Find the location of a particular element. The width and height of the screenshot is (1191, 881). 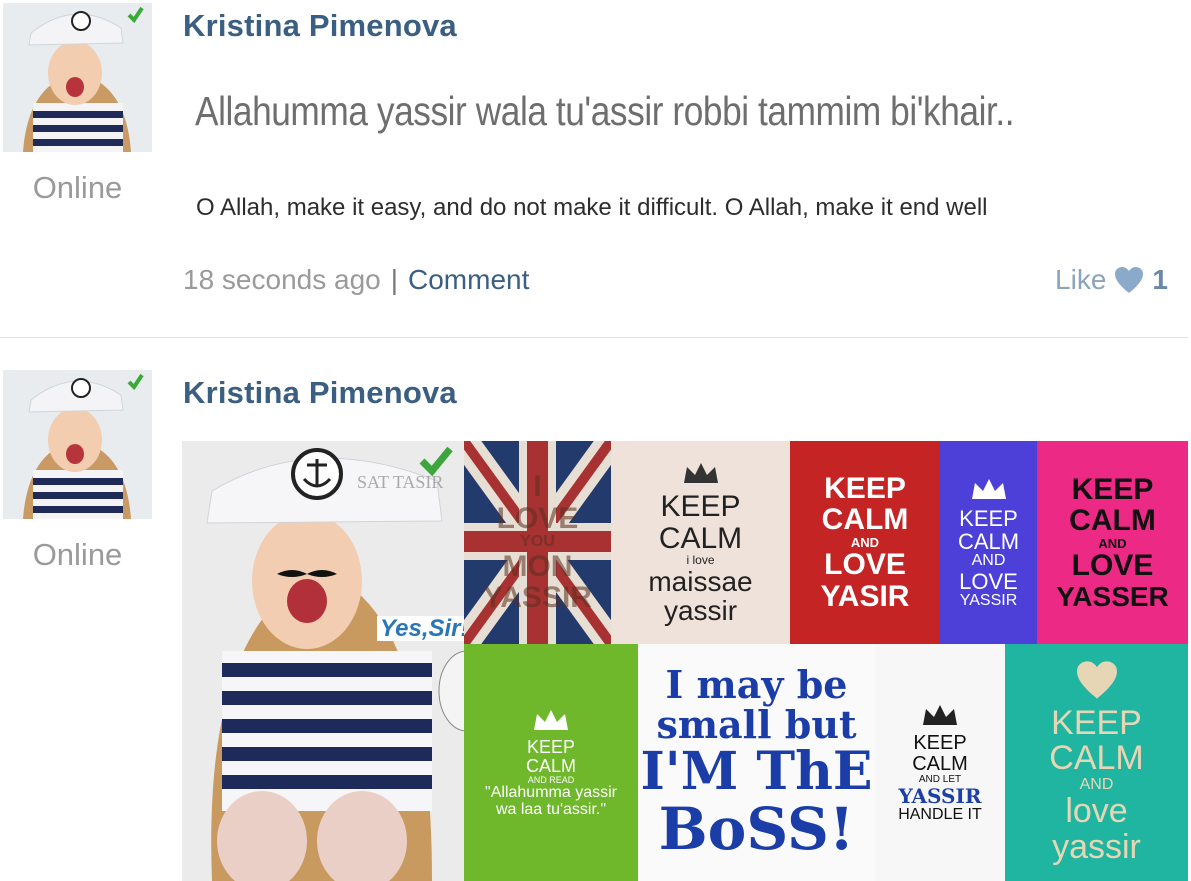

comment-link: Comment is located at coordinates (468, 279).